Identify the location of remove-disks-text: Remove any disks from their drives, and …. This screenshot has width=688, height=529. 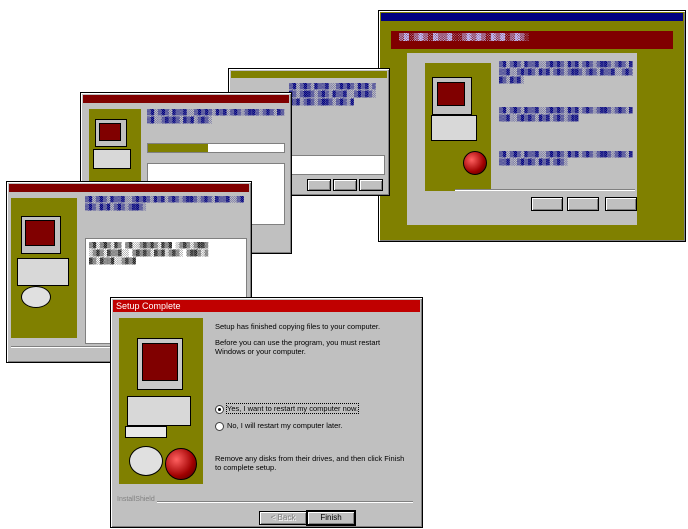
(310, 463).